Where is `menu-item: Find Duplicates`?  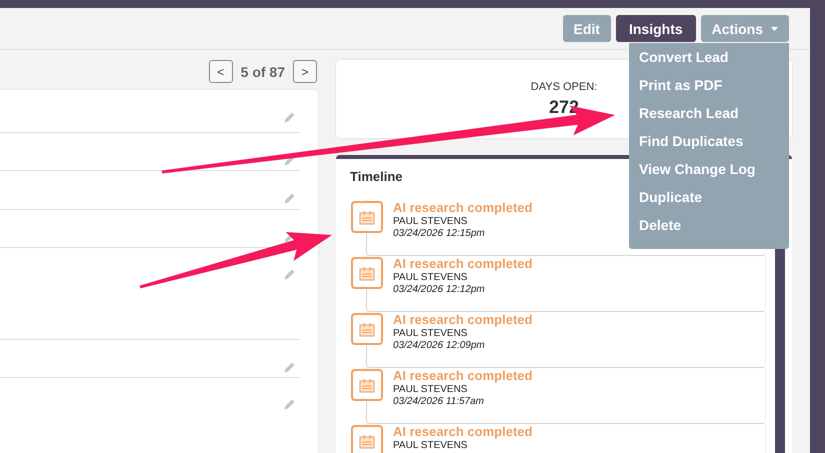
menu-item: Find Duplicates is located at coordinates (691, 145).